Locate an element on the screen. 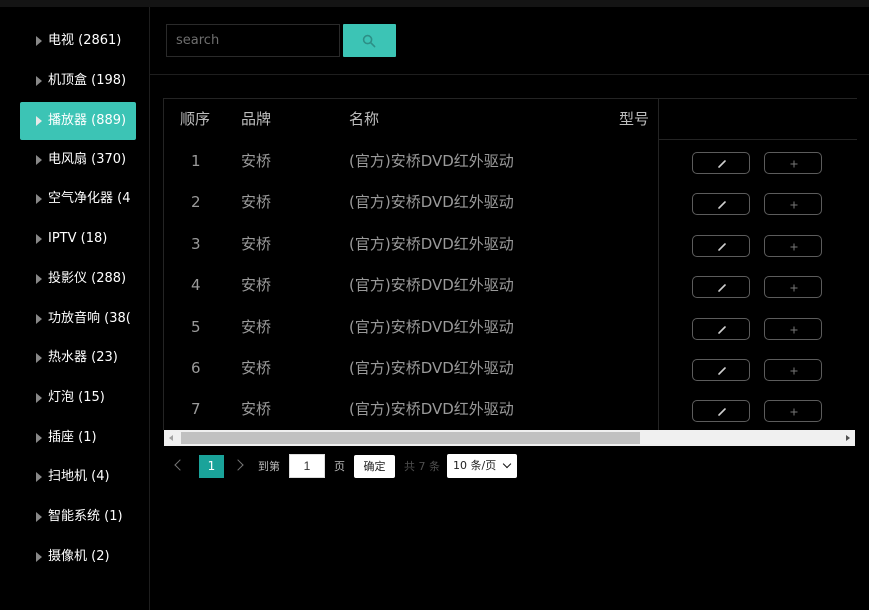  sidebar-item-label: 功放音响 (38( is located at coordinates (89, 318).